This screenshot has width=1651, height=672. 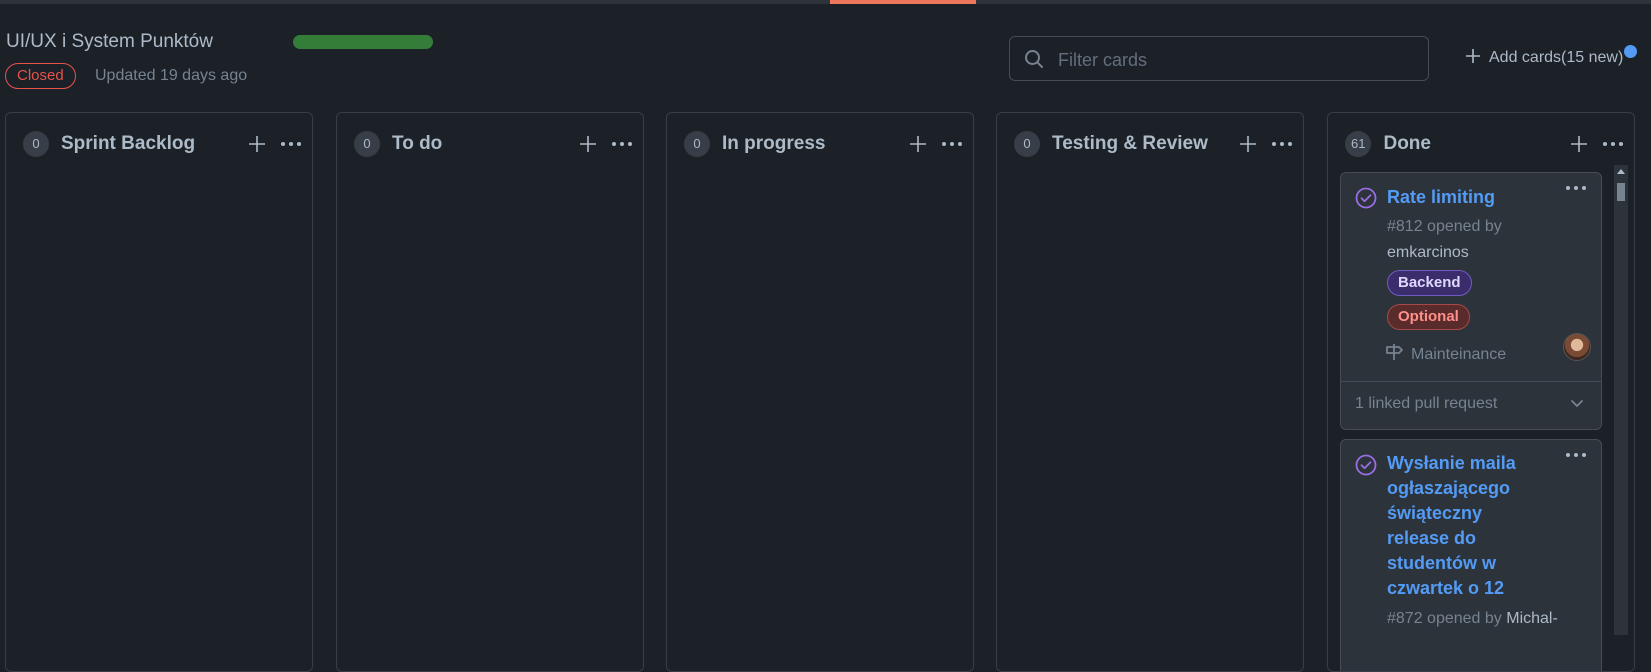 I want to click on card-opened-meta: #872 opened by Michal-, so click(x=1472, y=619).